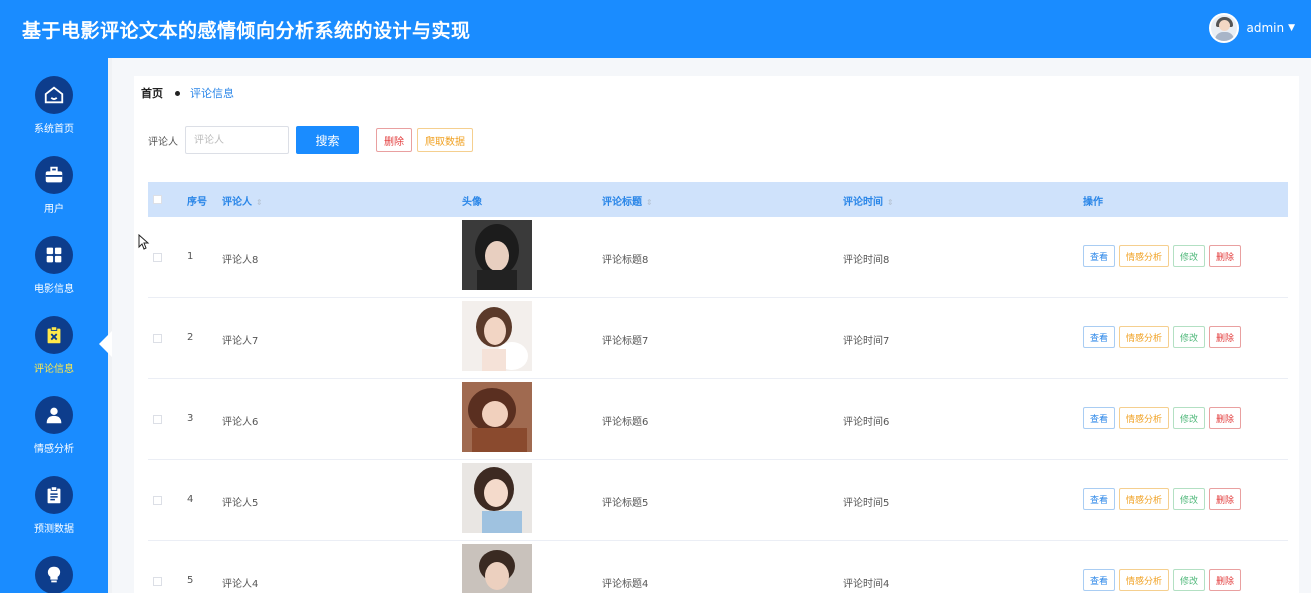 The height and width of the screenshot is (593, 1311). What do you see at coordinates (718, 199) in the screenshot?
I see `table-header: 序号 评论人 ⇕ 头像 评论标题 ⇕ 评论时间 ⇕ 操作` at bounding box center [718, 199].